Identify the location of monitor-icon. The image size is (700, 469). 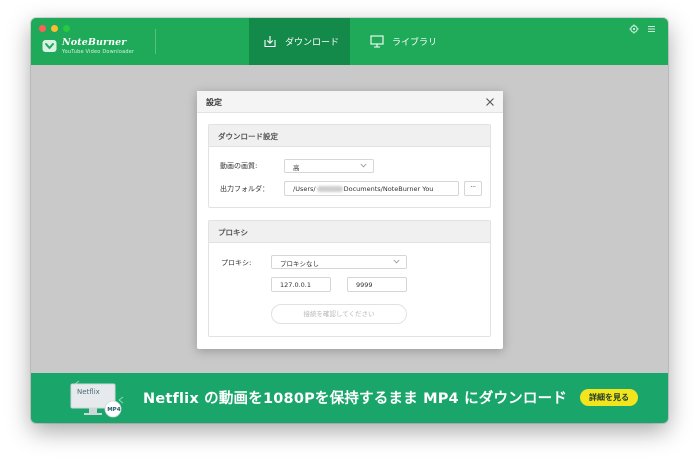
(377, 41).